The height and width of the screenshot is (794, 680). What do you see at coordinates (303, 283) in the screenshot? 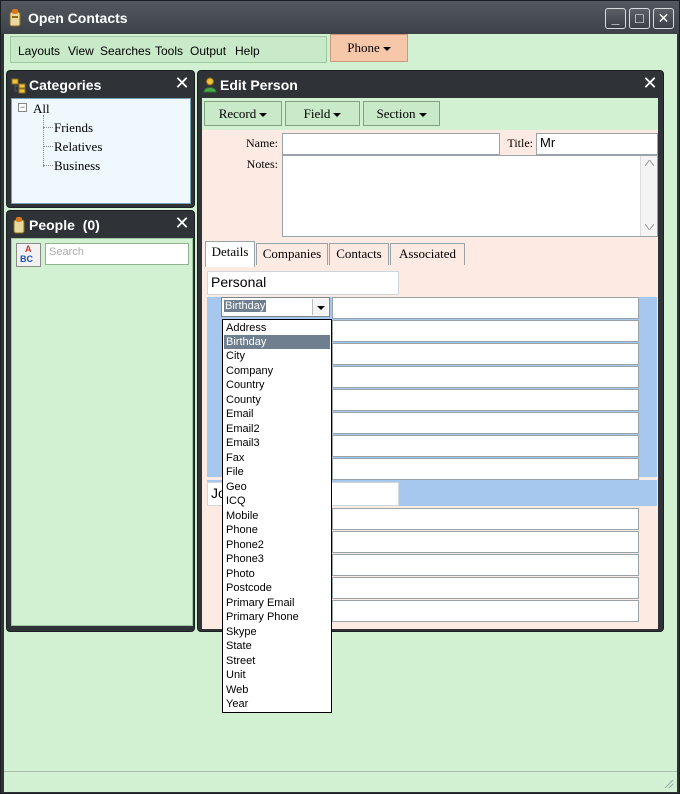
I see `section-personal-header: Personal` at bounding box center [303, 283].